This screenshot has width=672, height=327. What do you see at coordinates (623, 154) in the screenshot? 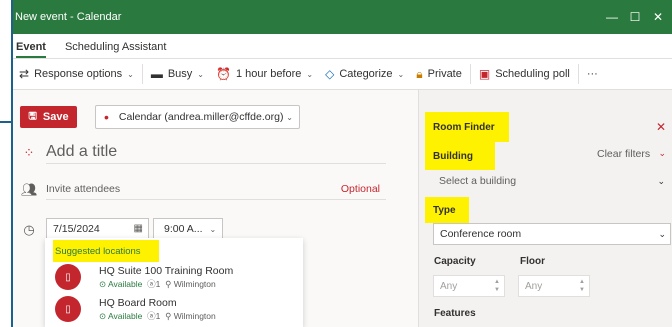
I see `clear-filters-button: Clear filters` at bounding box center [623, 154].